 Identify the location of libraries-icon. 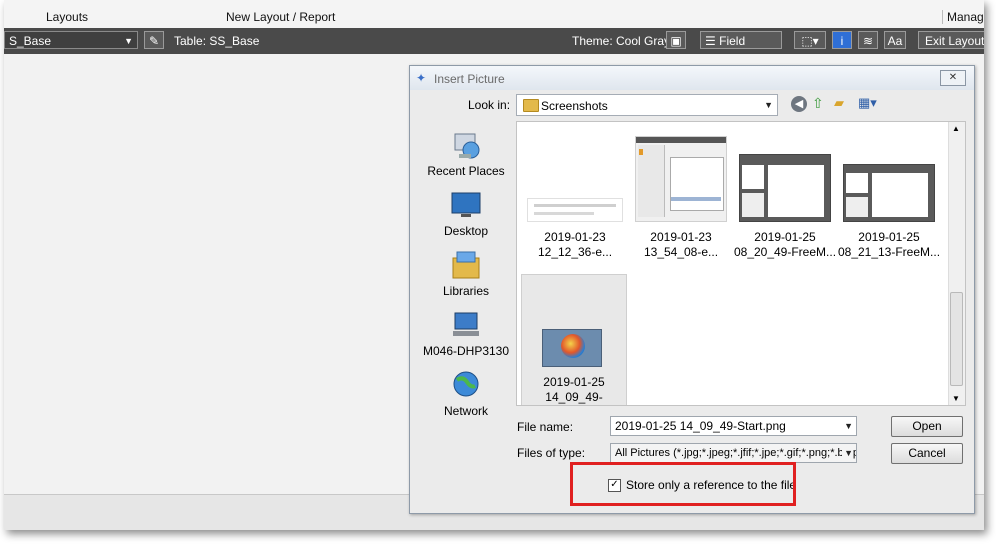
(466, 265).